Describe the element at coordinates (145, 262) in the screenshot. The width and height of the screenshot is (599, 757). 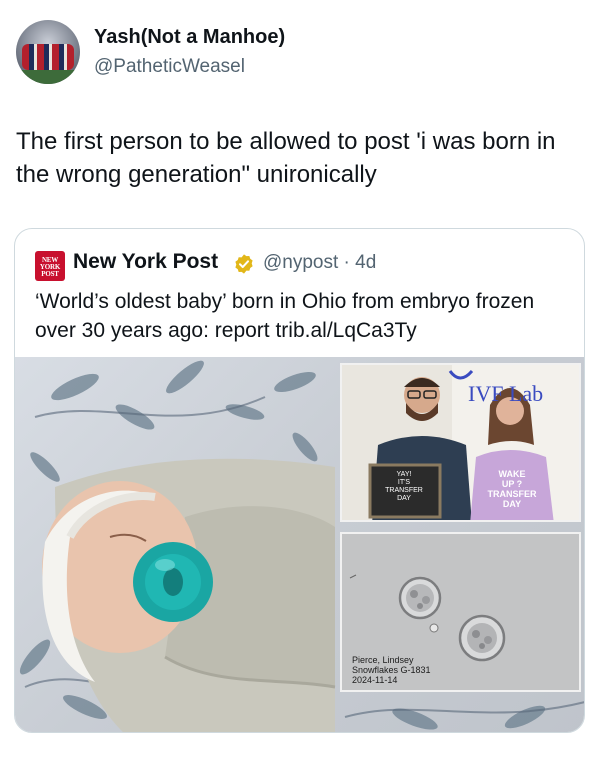
I see `quoted-author-name: New York Post` at that location.